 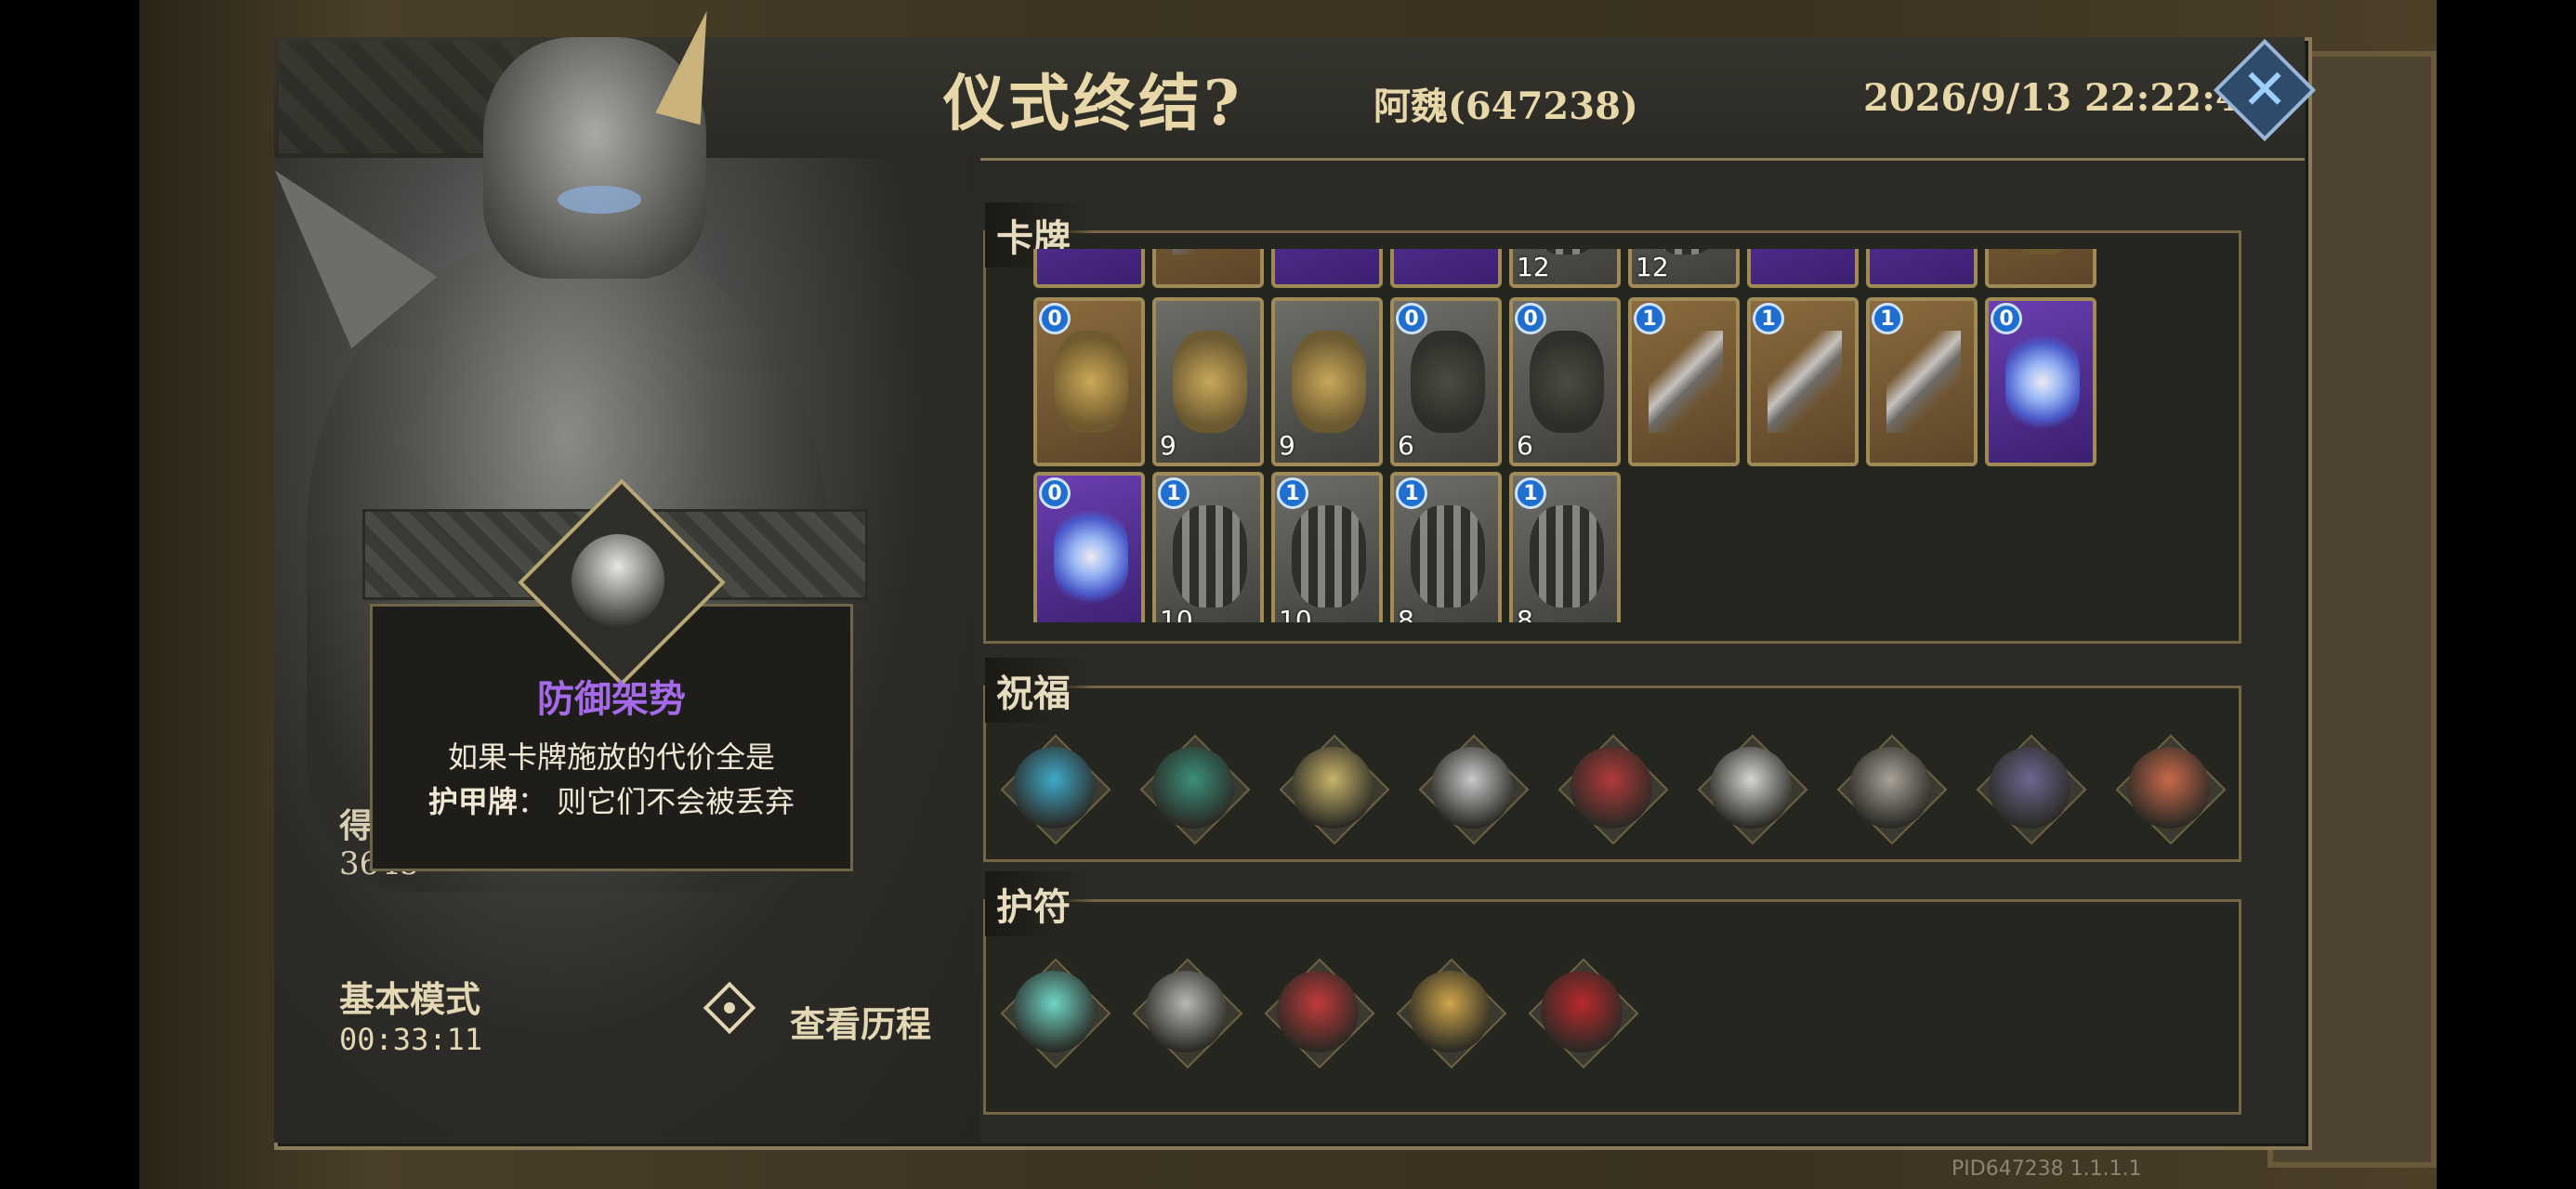 What do you see at coordinates (1525, 613) in the screenshot?
I see `card-value: 8` at bounding box center [1525, 613].